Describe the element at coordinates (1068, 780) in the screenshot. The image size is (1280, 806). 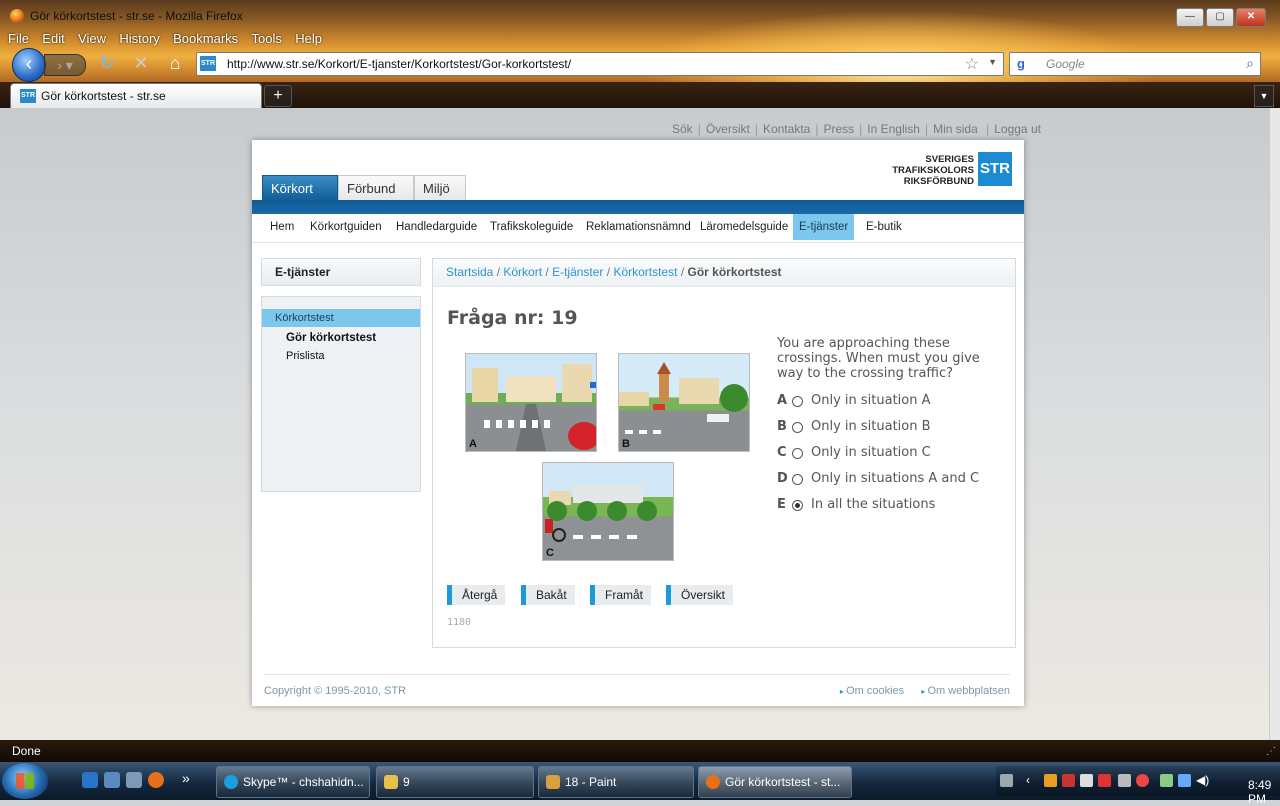
I see `antivirus-icon` at that location.